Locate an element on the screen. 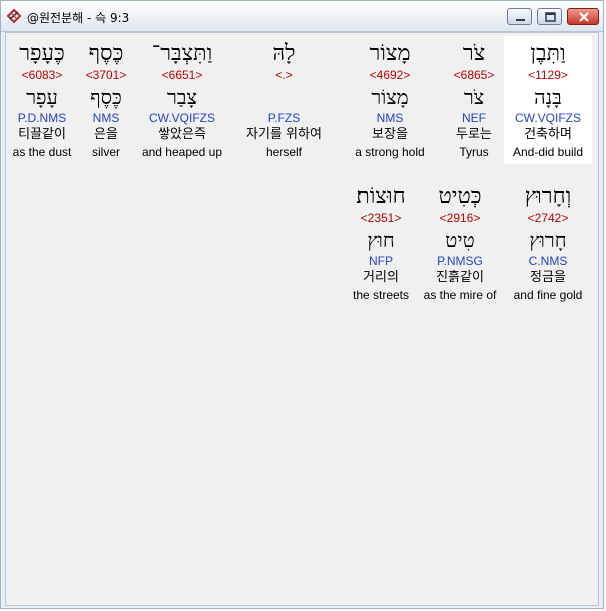  english-gloss: silver is located at coordinates (105, 152).